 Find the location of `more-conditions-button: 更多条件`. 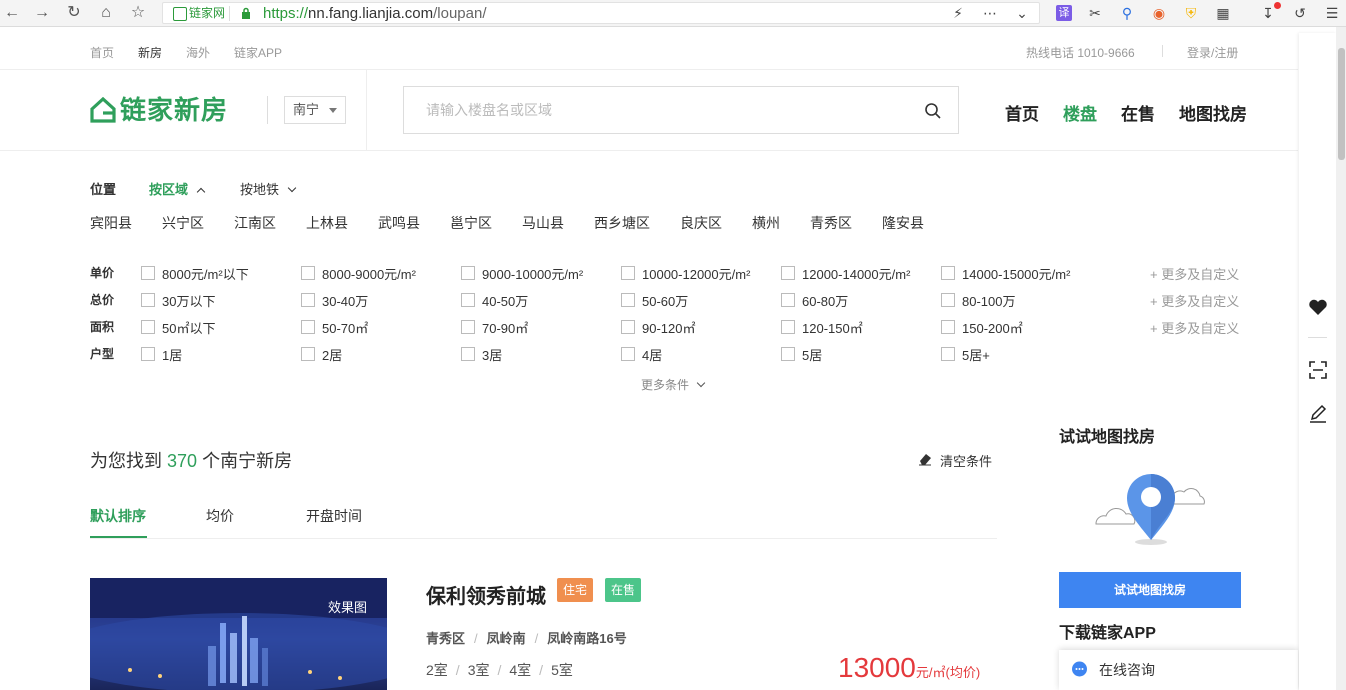

more-conditions-button: 更多条件 is located at coordinates (673, 384).